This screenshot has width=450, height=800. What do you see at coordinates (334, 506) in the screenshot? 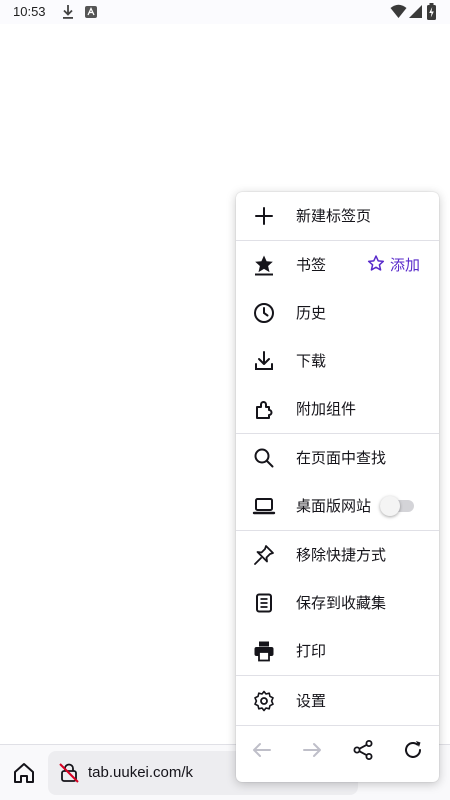
I see `menu-item-label: 桌面版网站` at bounding box center [334, 506].